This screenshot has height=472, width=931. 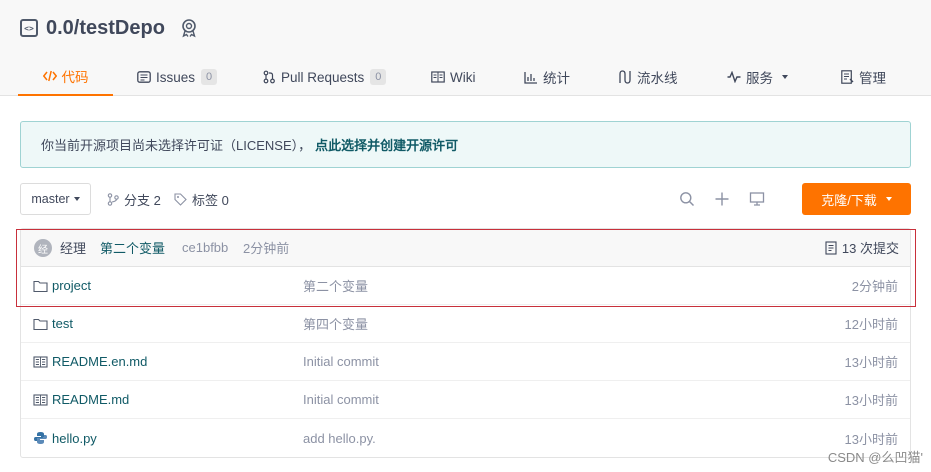 I want to click on service-icon, so click(x=734, y=77).